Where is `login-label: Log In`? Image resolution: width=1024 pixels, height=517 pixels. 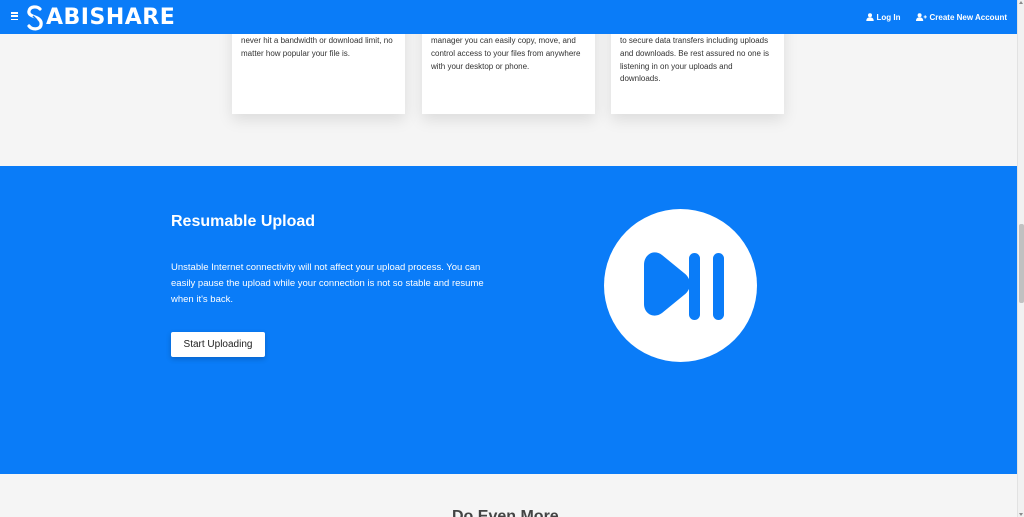 login-label: Log In is located at coordinates (888, 17).